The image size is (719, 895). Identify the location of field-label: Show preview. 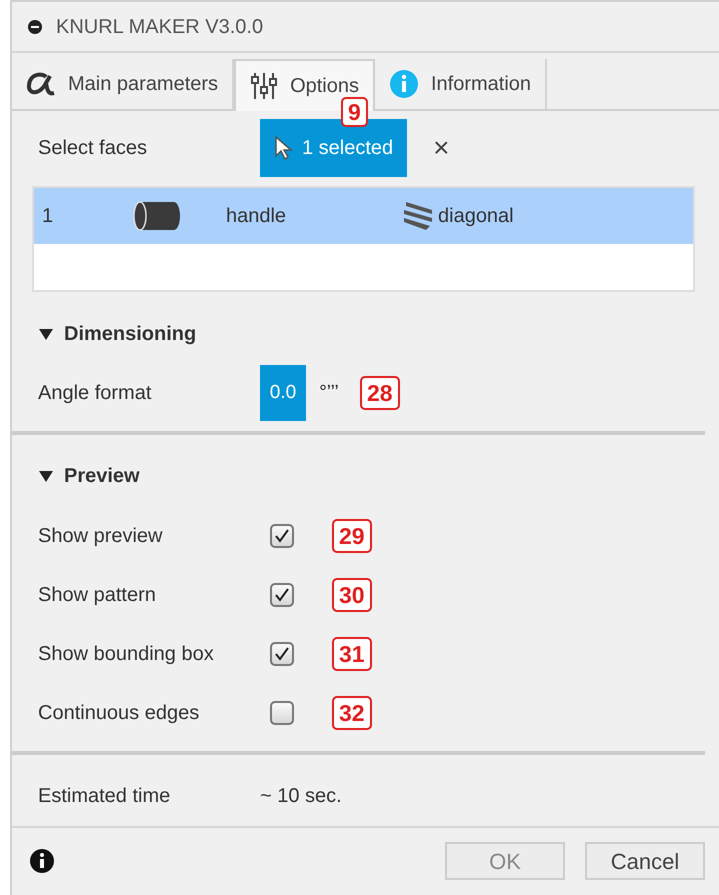
(101, 536).